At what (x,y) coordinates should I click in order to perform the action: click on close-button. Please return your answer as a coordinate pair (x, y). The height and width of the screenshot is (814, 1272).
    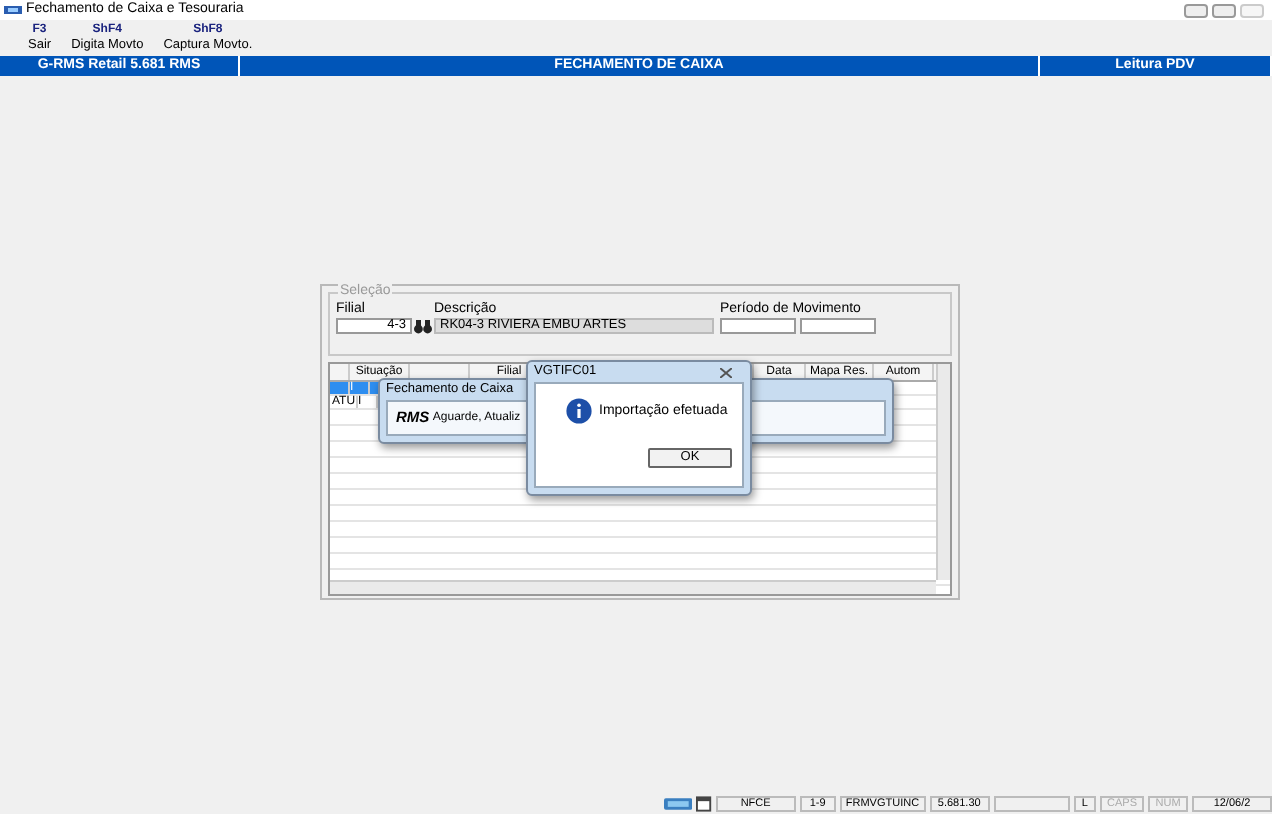
    Looking at the image, I should click on (1252, 10).